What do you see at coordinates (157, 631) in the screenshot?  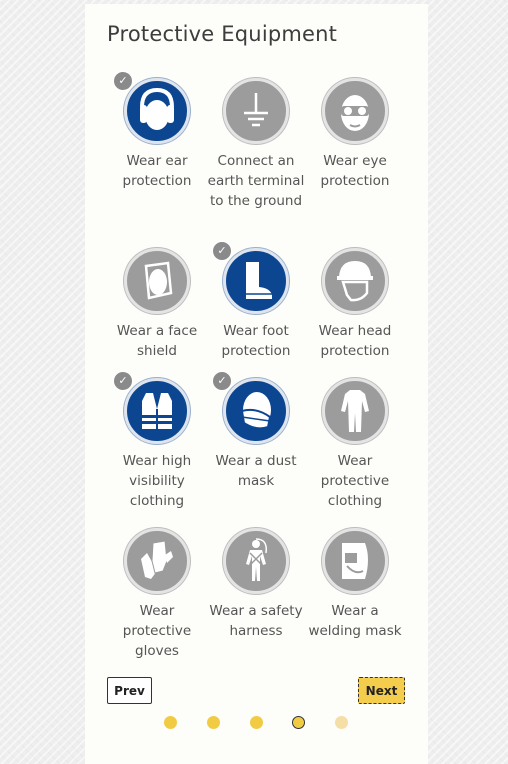 I see `item-label: Wear protective gloves` at bounding box center [157, 631].